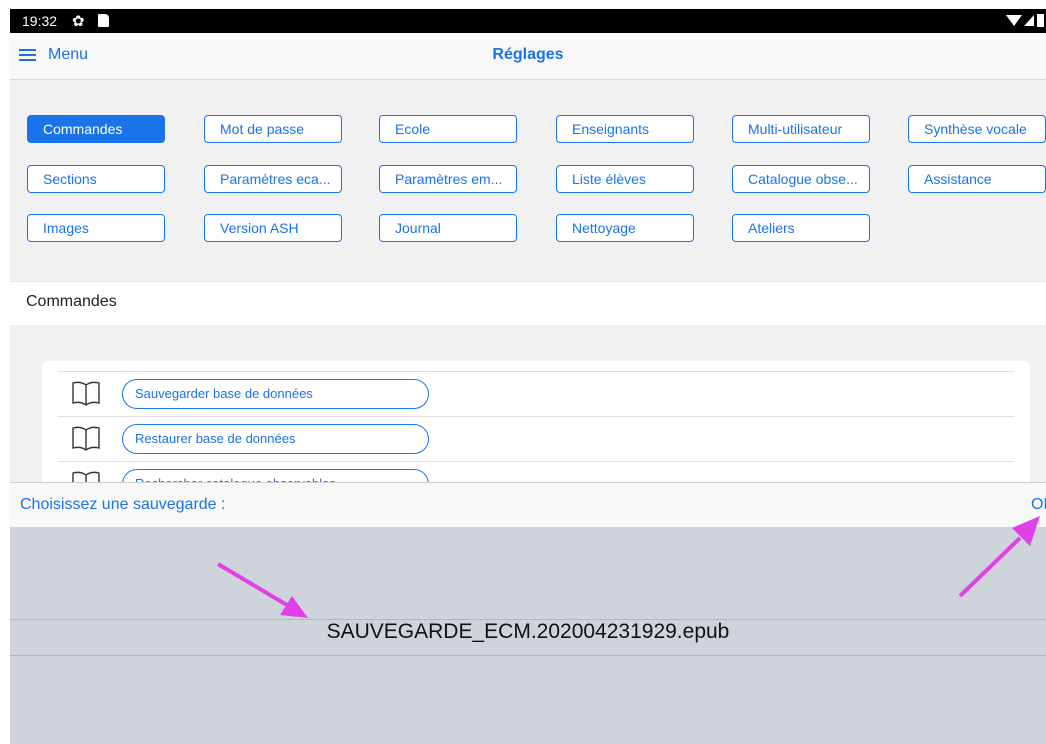  Describe the element at coordinates (1040, 20) in the screenshot. I see `battery-icon` at that location.